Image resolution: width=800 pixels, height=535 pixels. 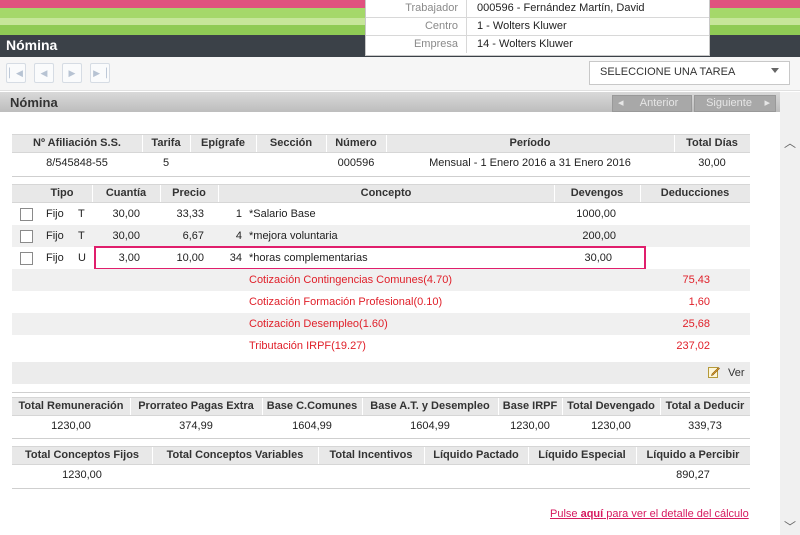 What do you see at coordinates (196, 406) in the screenshot?
I see `column-header: Prorrateo Pagas Extra` at bounding box center [196, 406].